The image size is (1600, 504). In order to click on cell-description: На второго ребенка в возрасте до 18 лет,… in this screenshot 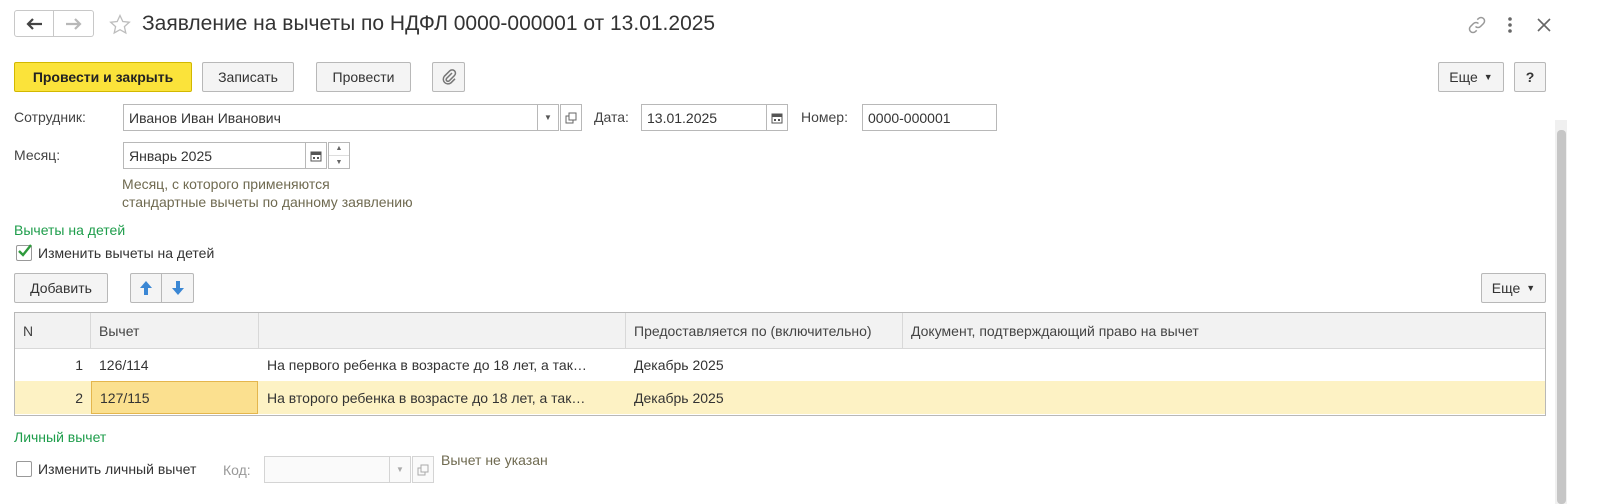, I will do `click(442, 397)`.